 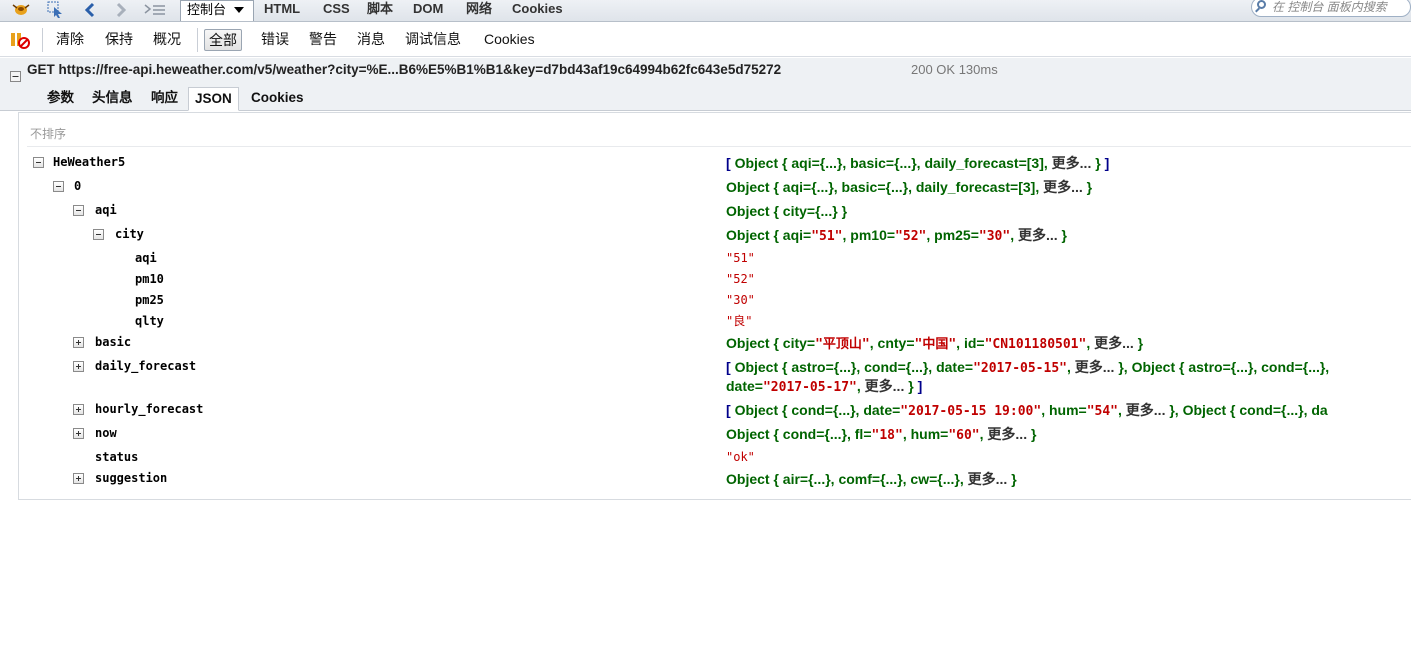 What do you see at coordinates (113, 342) in the screenshot?
I see `tree-key: basic` at bounding box center [113, 342].